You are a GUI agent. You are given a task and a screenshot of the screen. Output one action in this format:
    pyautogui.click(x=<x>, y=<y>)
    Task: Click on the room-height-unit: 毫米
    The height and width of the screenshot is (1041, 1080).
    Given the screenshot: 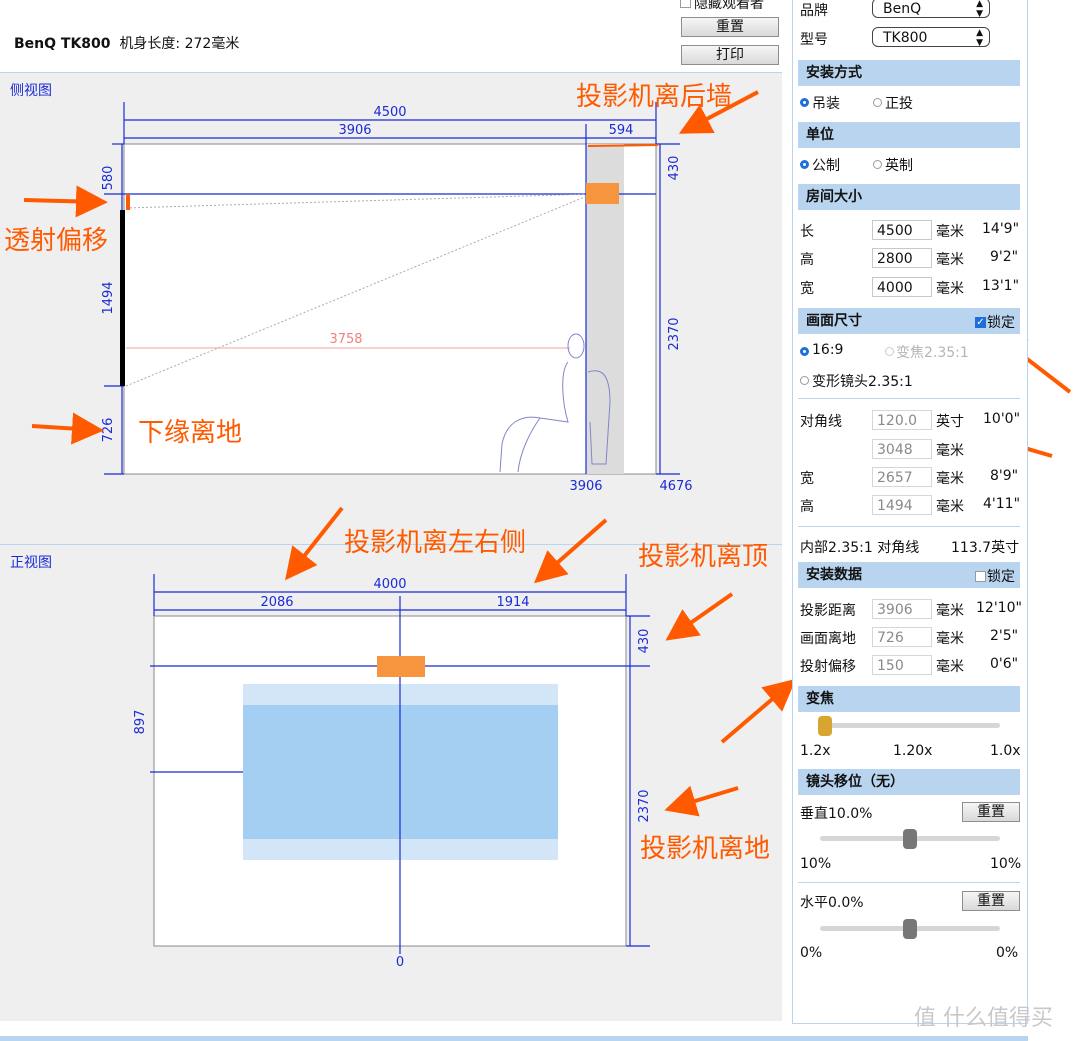 What is the action you would take?
    pyautogui.click(x=950, y=260)
    